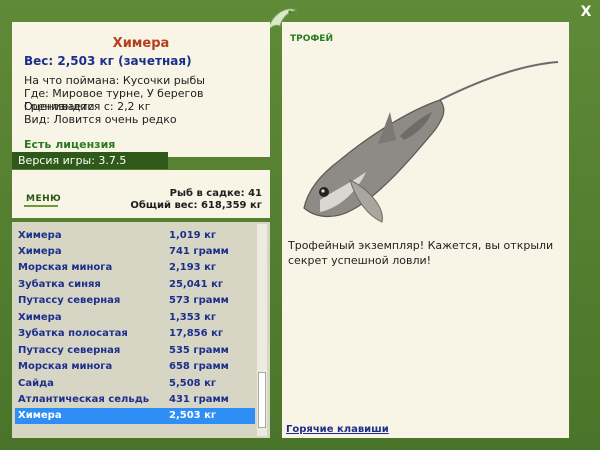  Describe the element at coordinates (90, 160) in the screenshot. I see `version-label: Версия игры: 3.7.5` at that location.